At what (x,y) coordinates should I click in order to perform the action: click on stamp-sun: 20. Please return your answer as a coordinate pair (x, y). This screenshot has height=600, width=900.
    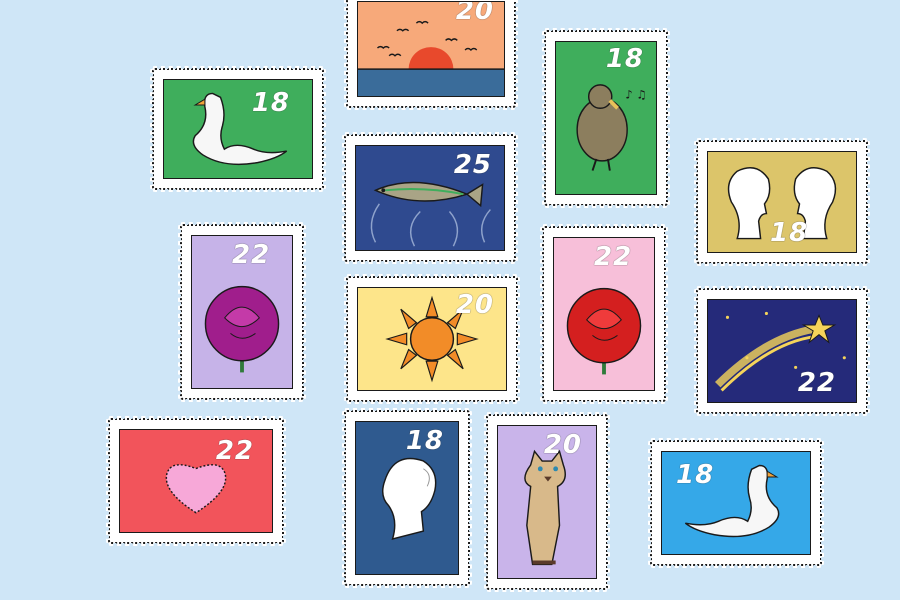
    Looking at the image, I should click on (432, 339).